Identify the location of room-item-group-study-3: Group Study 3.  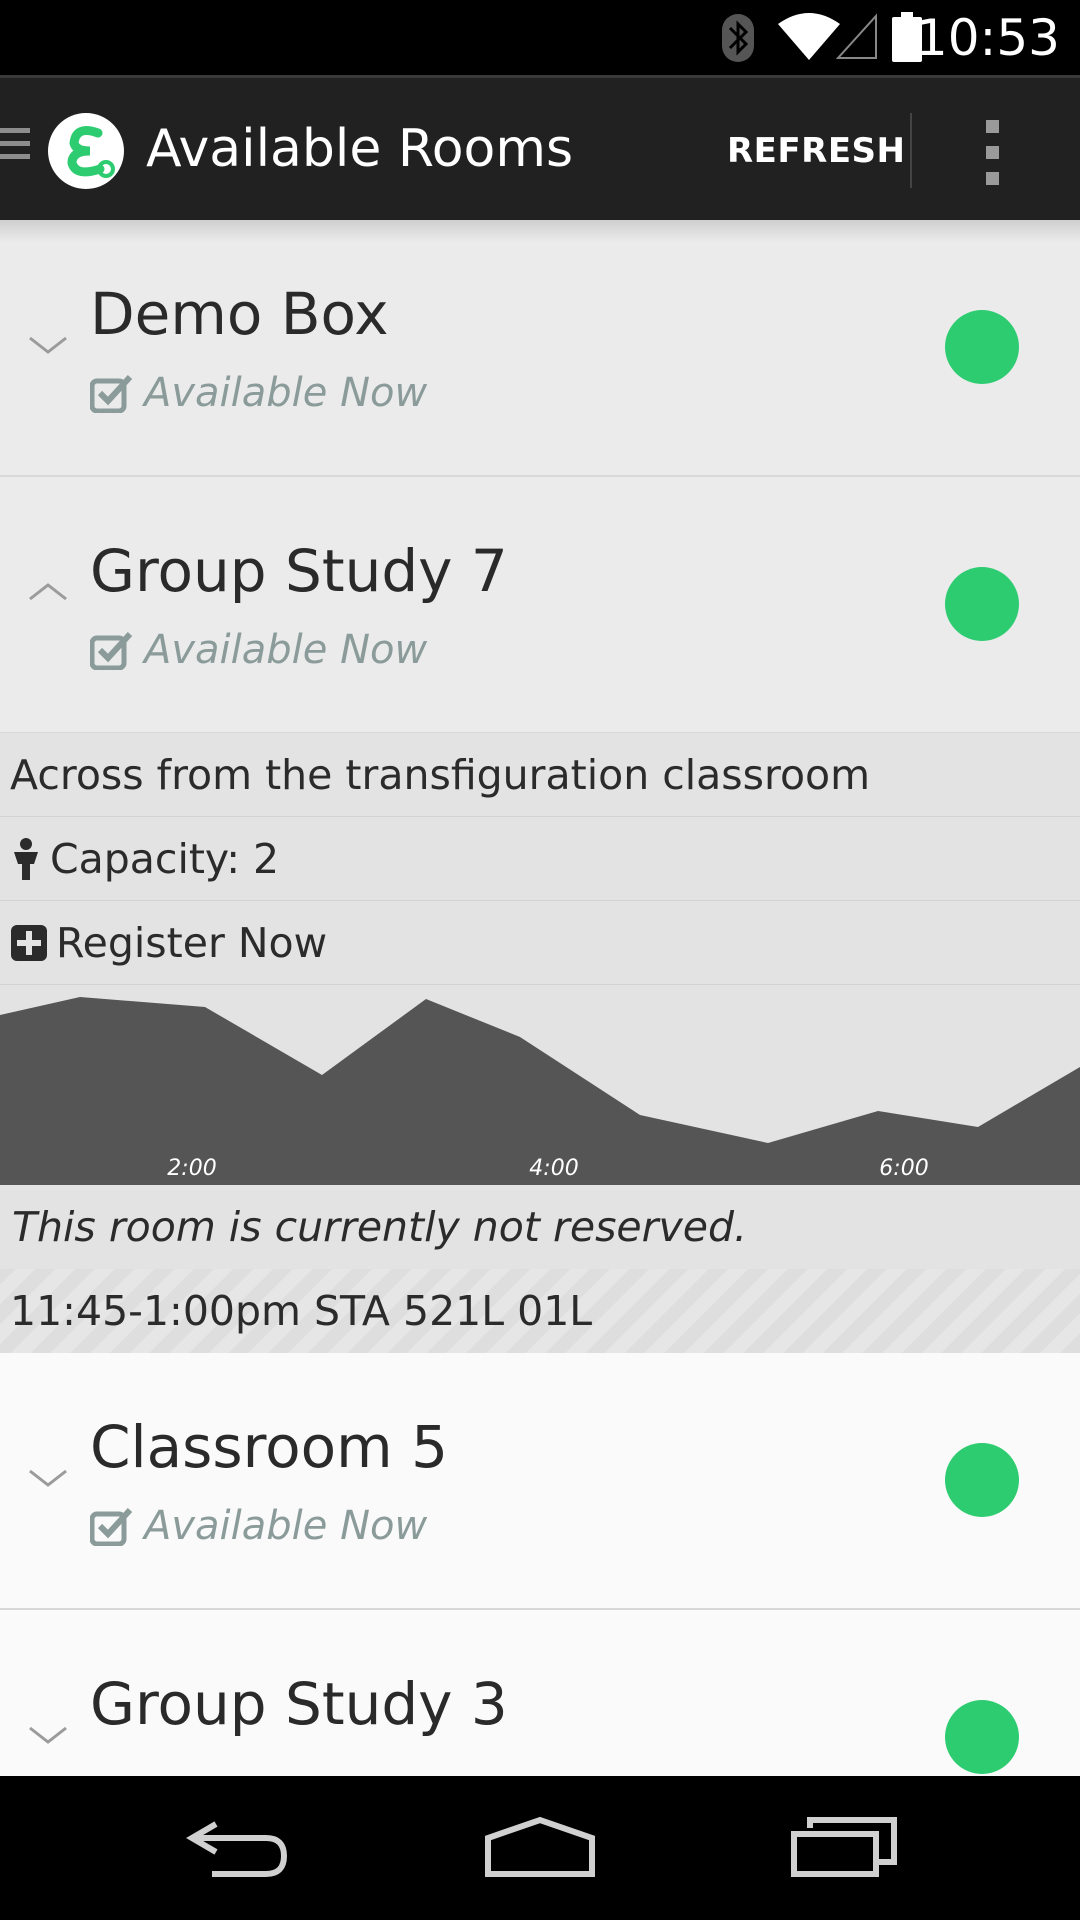
(540, 1693).